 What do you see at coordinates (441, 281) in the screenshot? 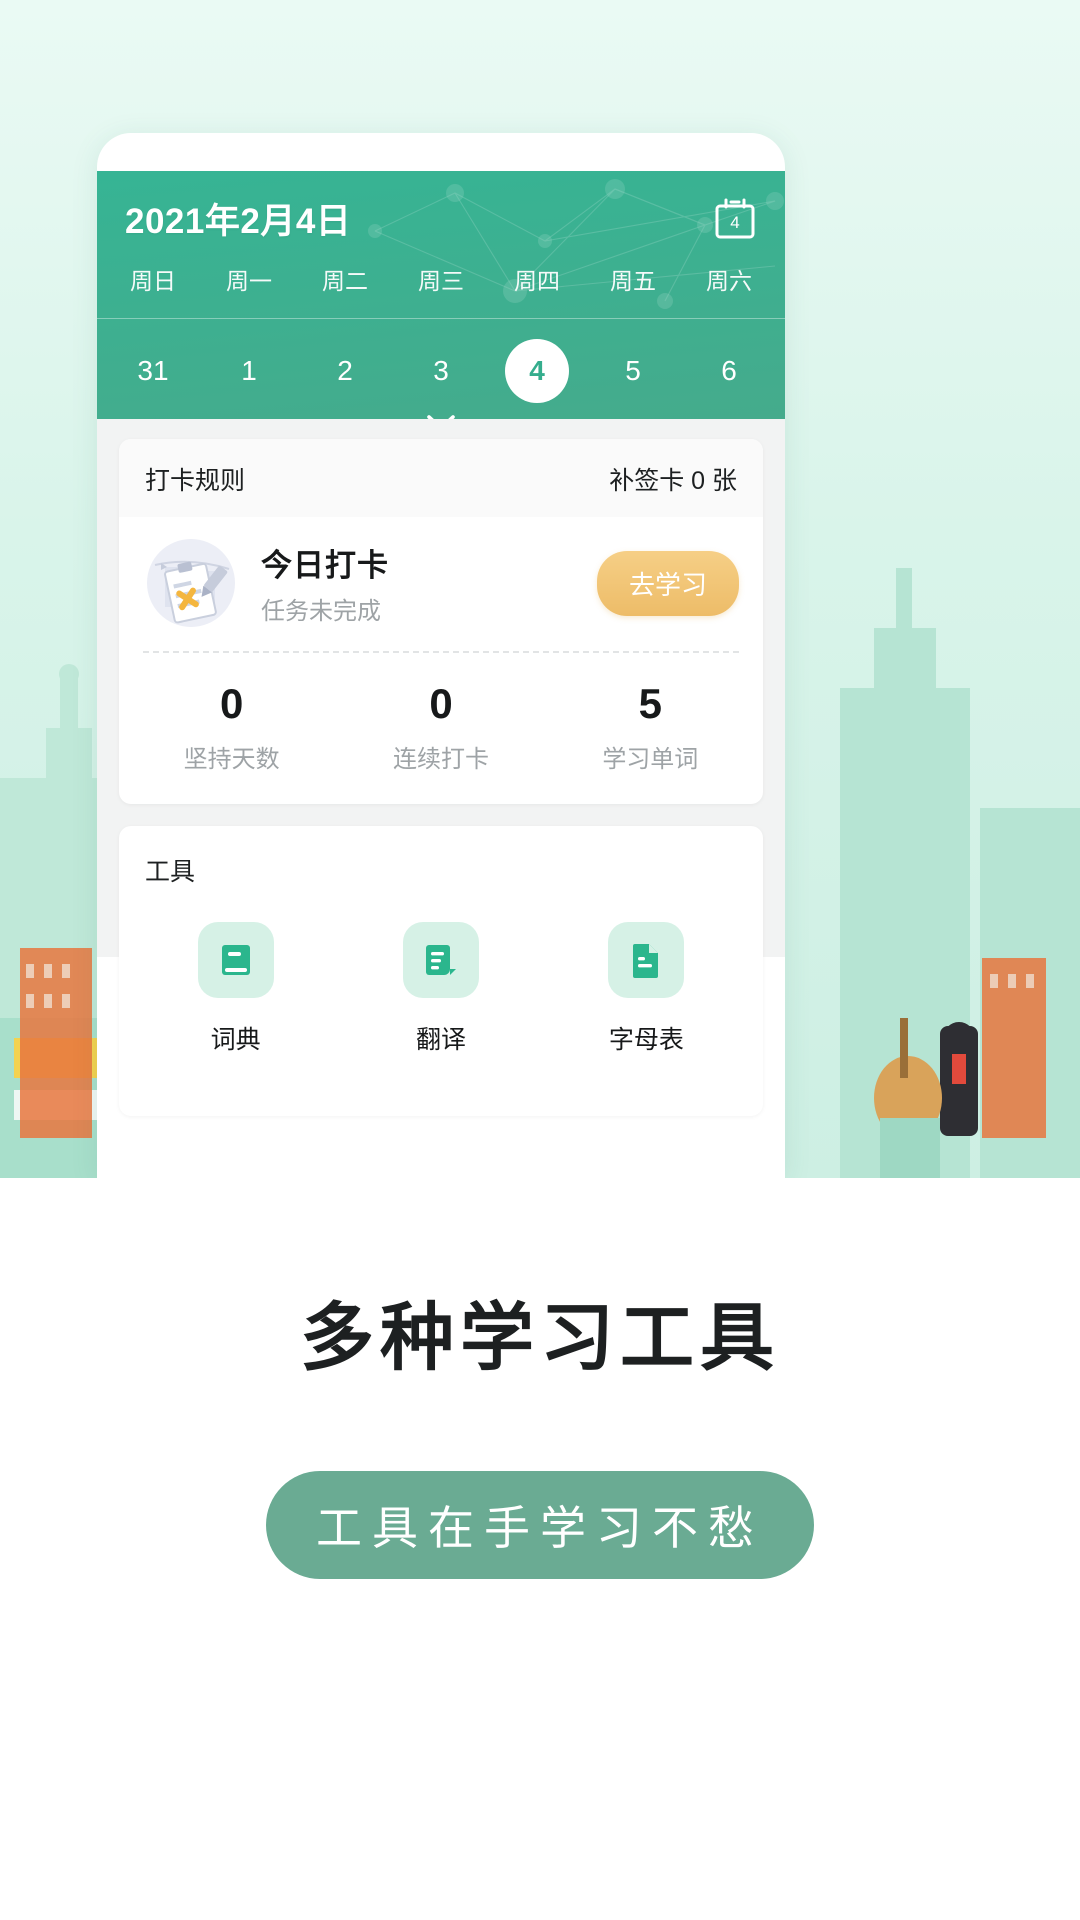
I see `weekday-label: 周三` at bounding box center [441, 281].